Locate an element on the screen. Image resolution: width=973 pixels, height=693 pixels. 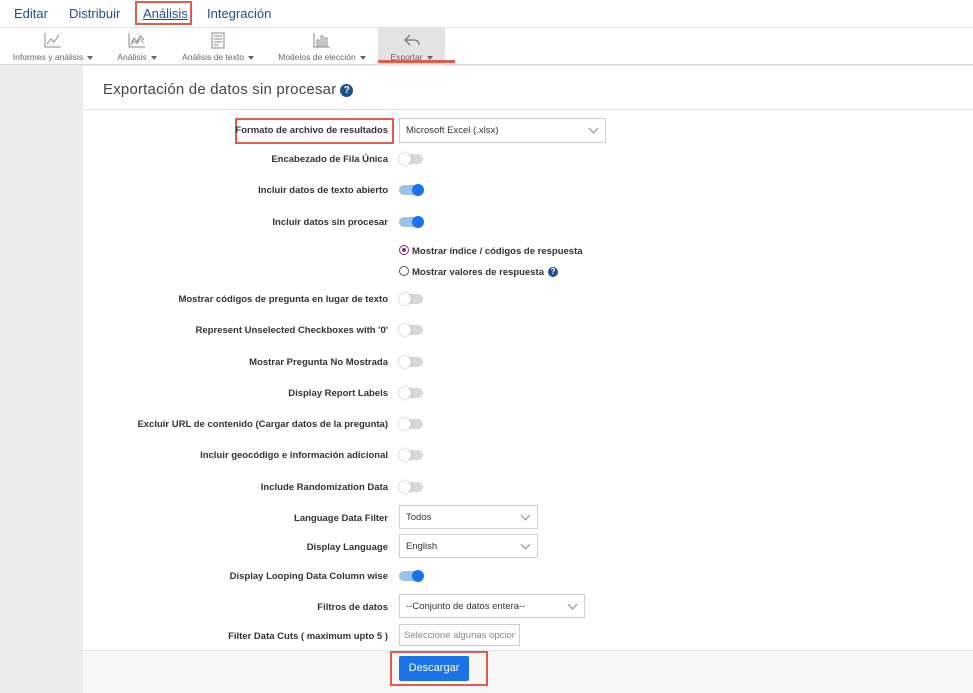
file-format-value: Microsoft Excel (.xlsx) is located at coordinates (452, 130).